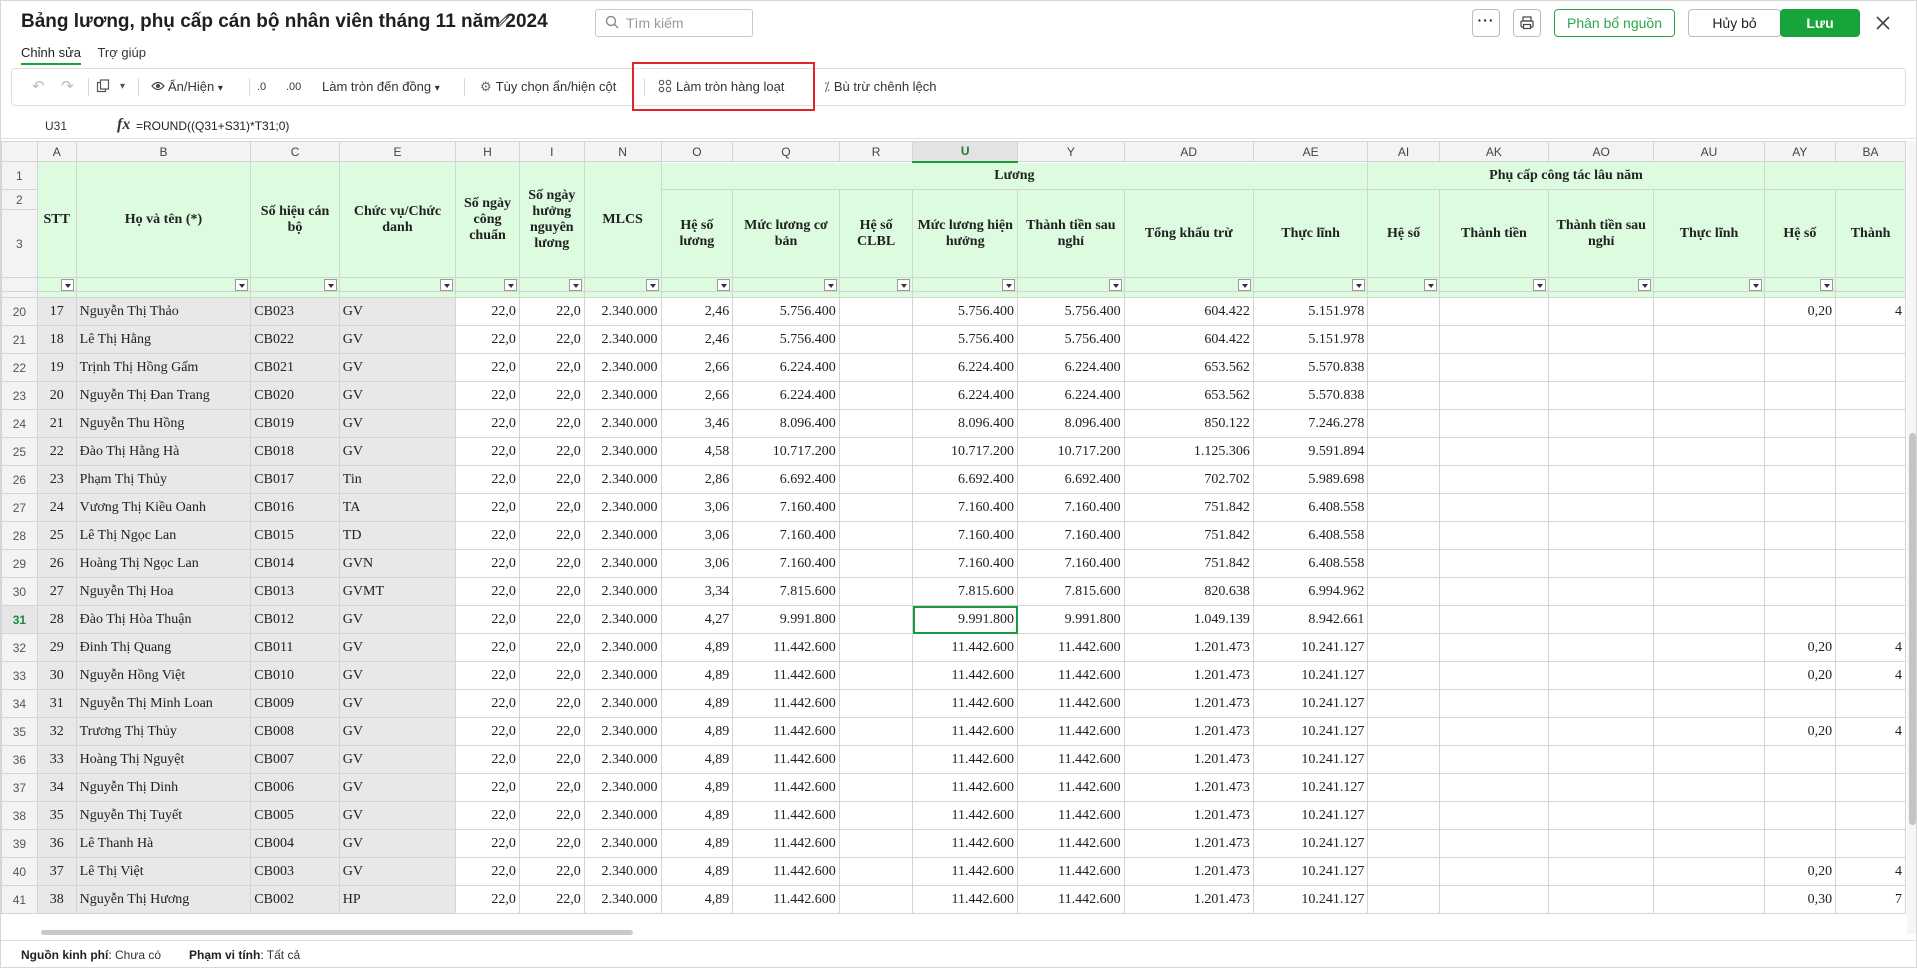 This screenshot has width=1917, height=968. What do you see at coordinates (56, 395) in the screenshot?
I see `cell-stt: 20` at bounding box center [56, 395].